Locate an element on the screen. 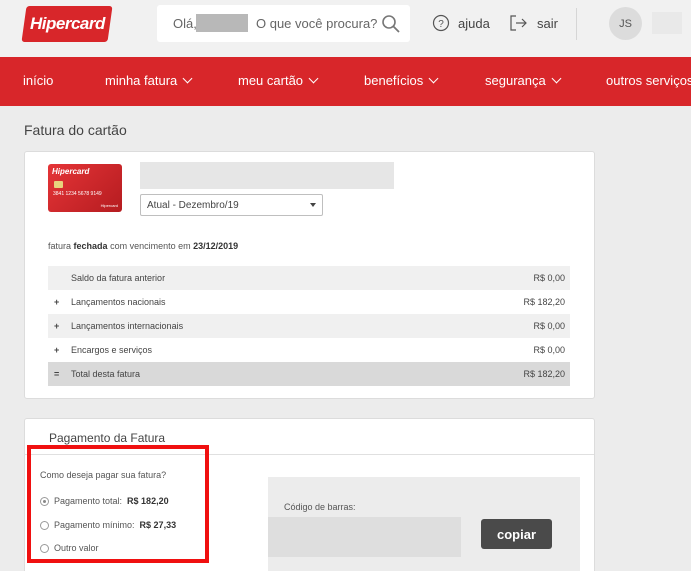  search-input: O que você procura? is located at coordinates (316, 23).